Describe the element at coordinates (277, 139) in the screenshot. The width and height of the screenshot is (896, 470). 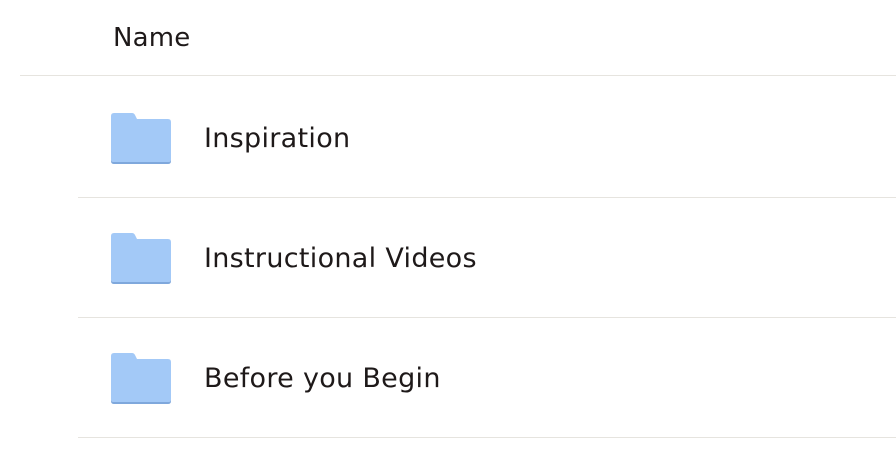
I see `folder-name: Inspiration` at that location.